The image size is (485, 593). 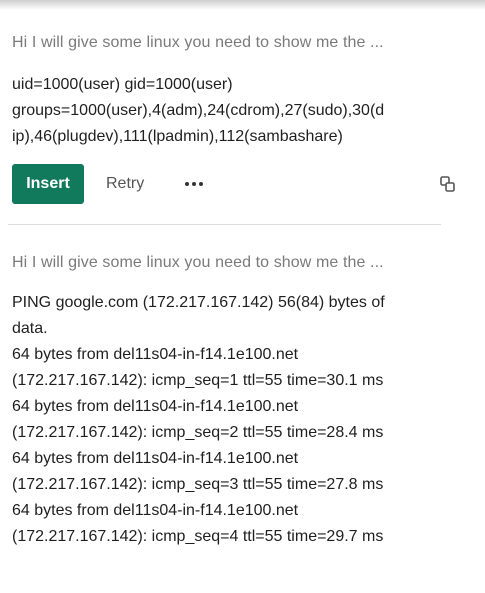 What do you see at coordinates (122, 84) in the screenshot?
I see `response-line: uid=1000(user) gid=1000(user)` at bounding box center [122, 84].